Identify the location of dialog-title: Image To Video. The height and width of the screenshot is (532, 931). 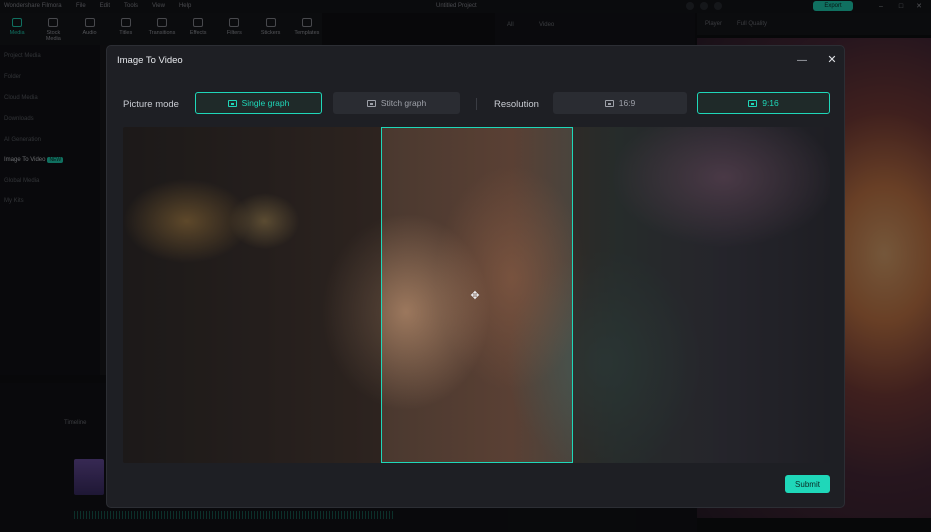
(150, 60).